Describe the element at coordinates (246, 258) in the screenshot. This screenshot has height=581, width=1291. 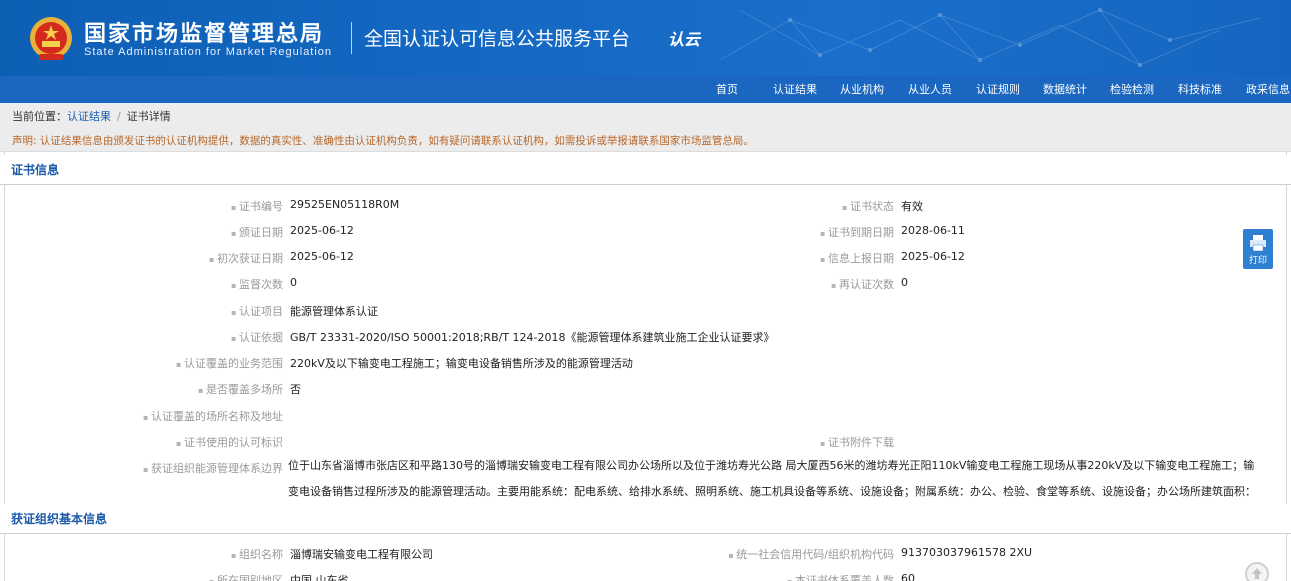
I see `field-label-first-date: 初次获证日期` at that location.